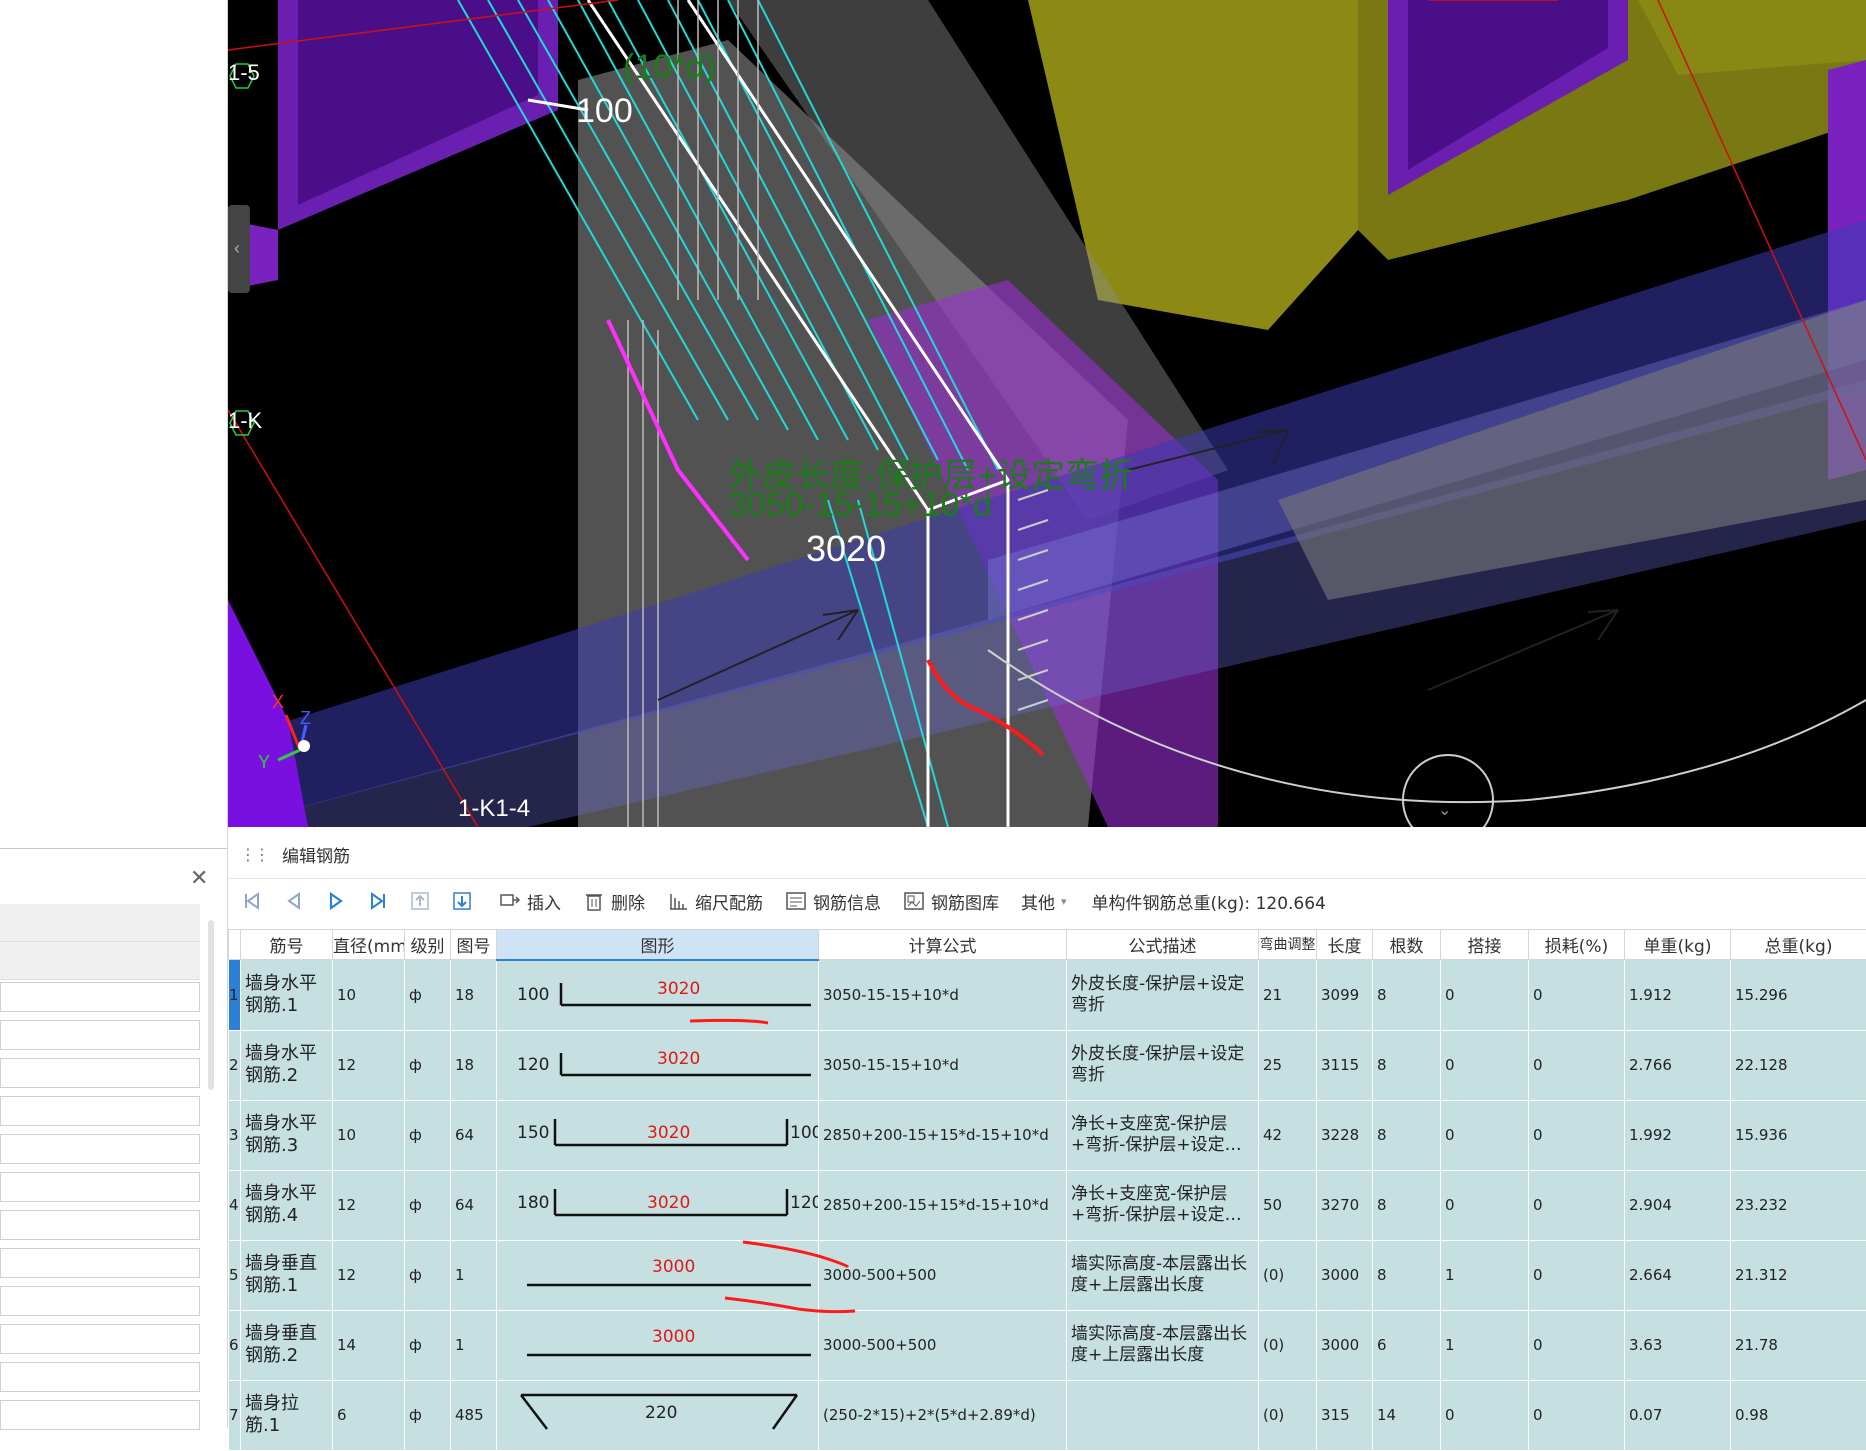  What do you see at coordinates (1288, 1065) in the screenshot?
I see `bend-adjust-cell: 25` at bounding box center [1288, 1065].